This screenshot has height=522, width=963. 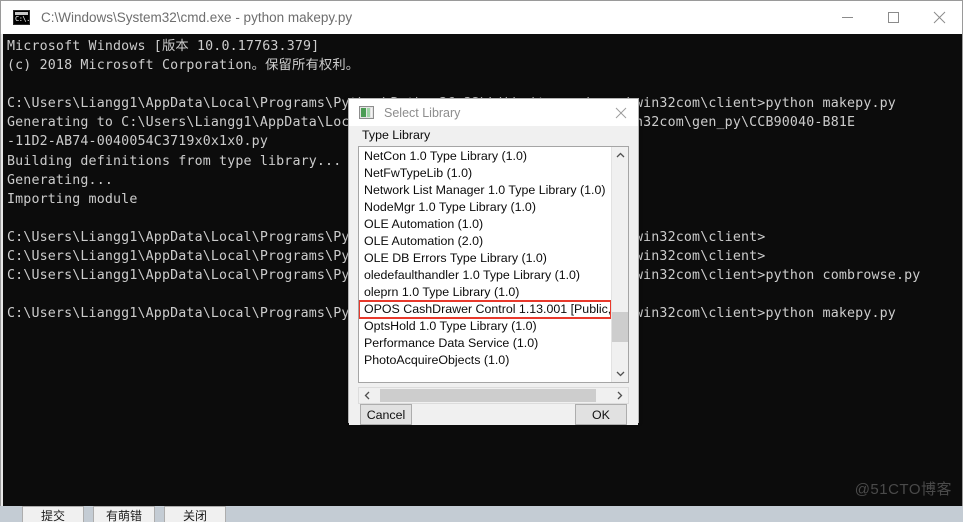 I want to click on list-item: oleprn 1.0 Type Library (1.0), so click(x=485, y=292).